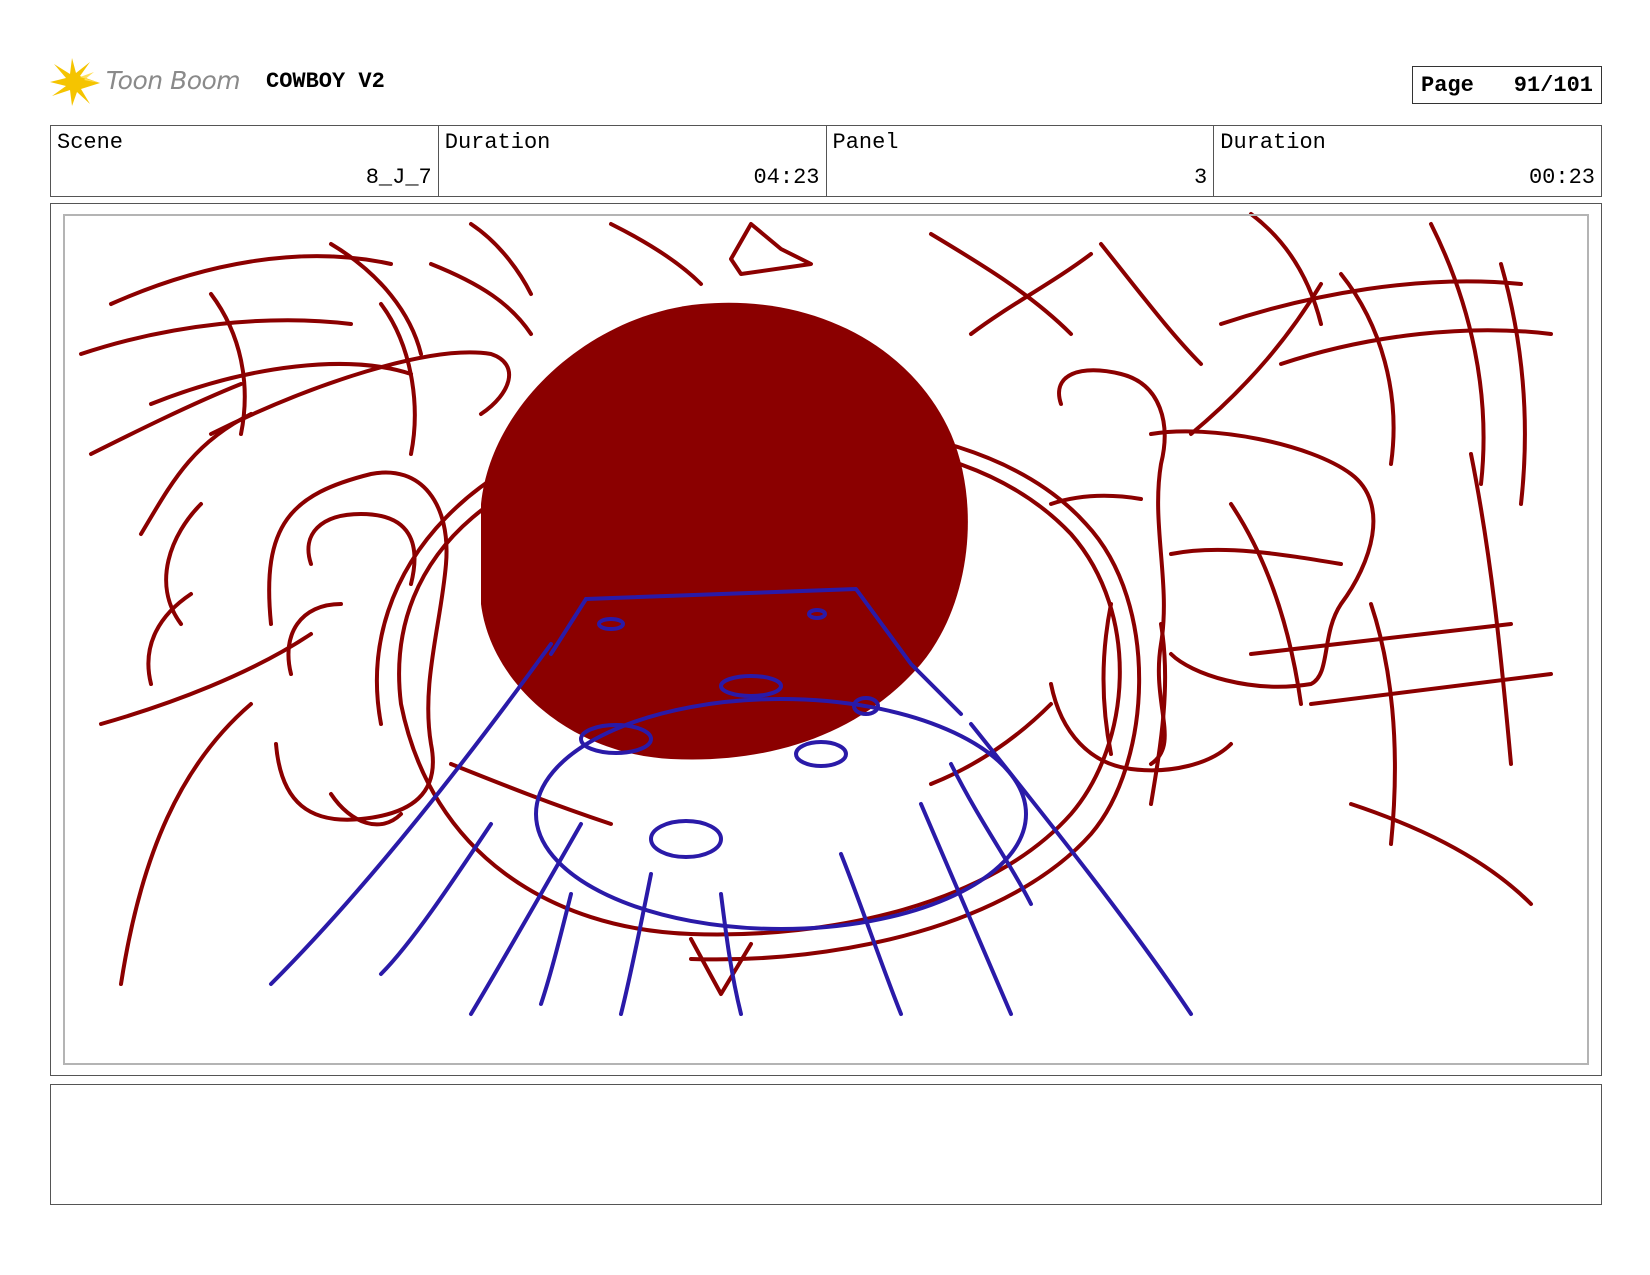 Image resolution: width=1650 pixels, height=1275 pixels. I want to click on page-header: Toon Boom COWBOY V2 Page 91/101, so click(826, 83).